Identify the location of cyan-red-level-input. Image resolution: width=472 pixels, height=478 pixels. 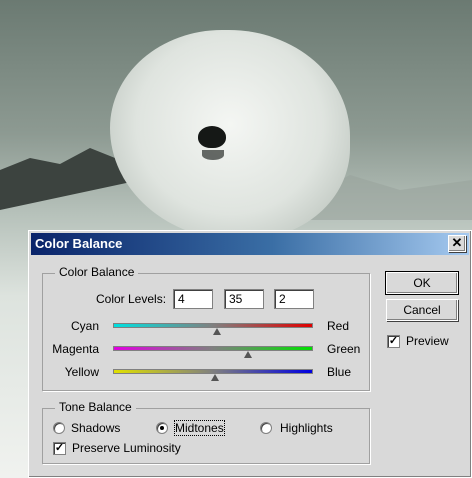
(193, 299).